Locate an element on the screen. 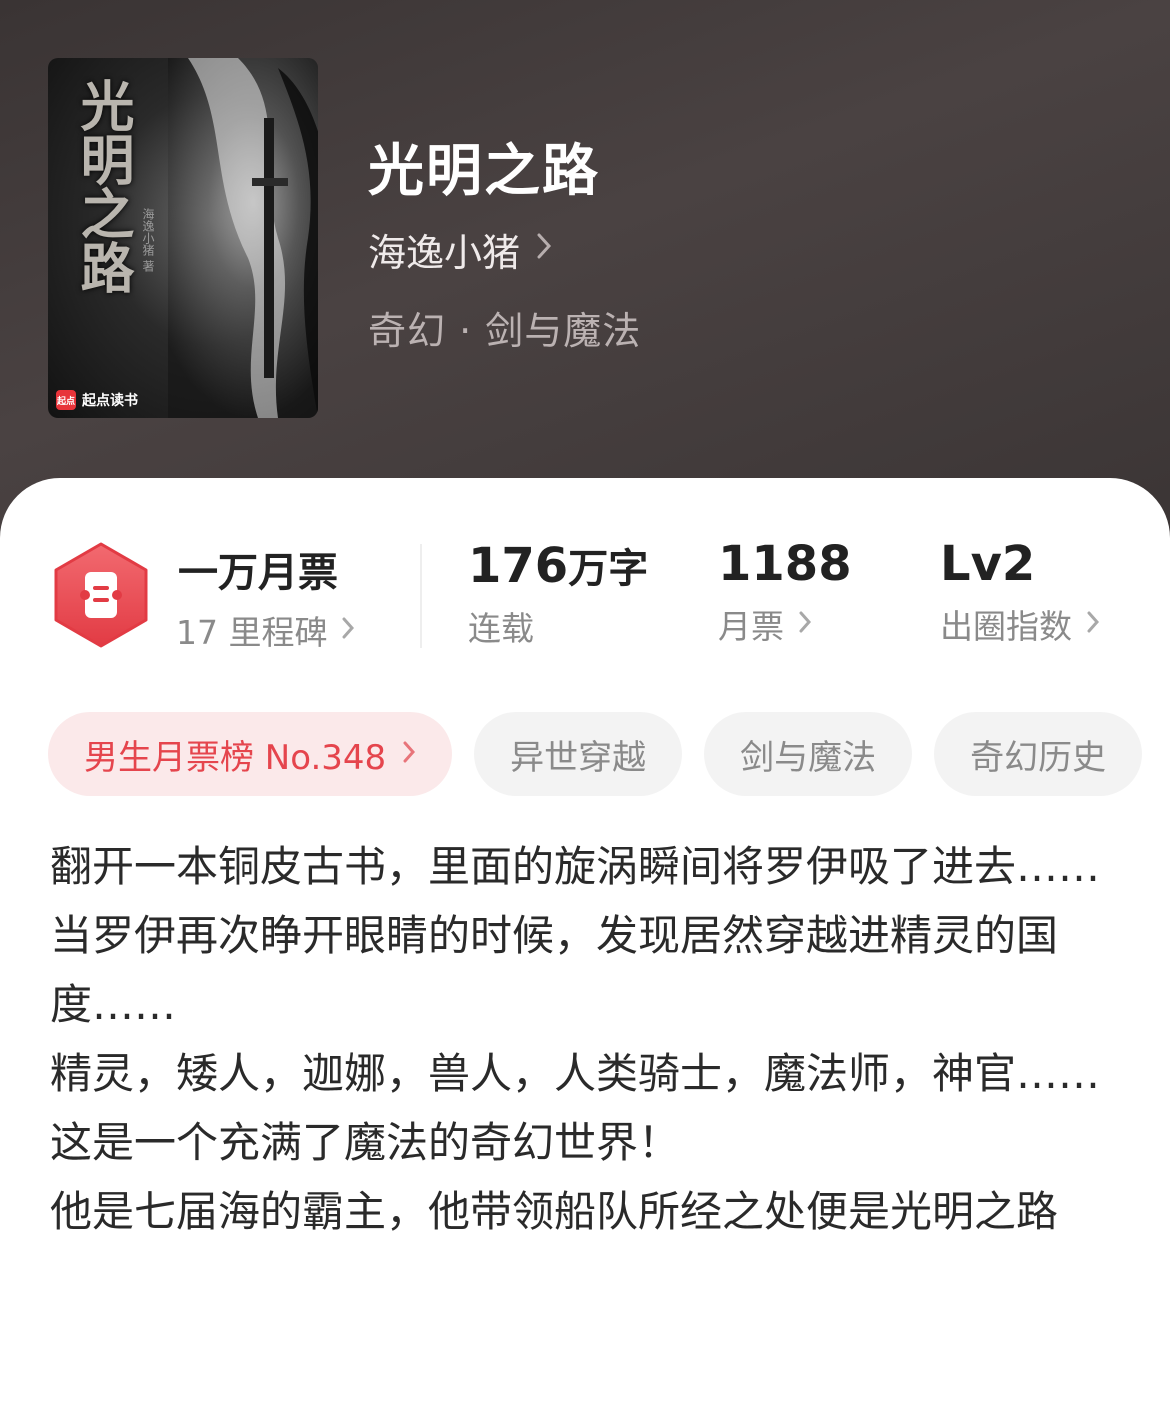  tag-list: 男生月票榜 No.348 异世穿越 剑与魔法 奇幻历史 is located at coordinates (597, 755).